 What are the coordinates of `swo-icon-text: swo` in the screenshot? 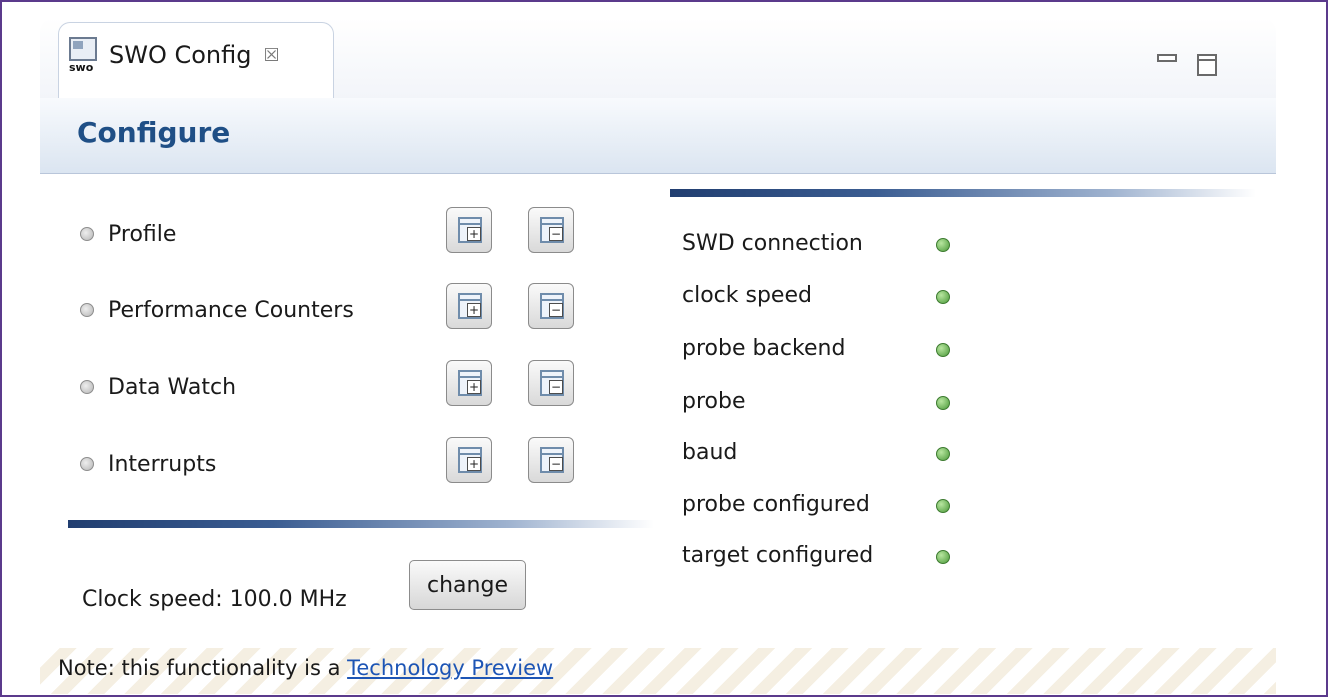 It's located at (81, 67).